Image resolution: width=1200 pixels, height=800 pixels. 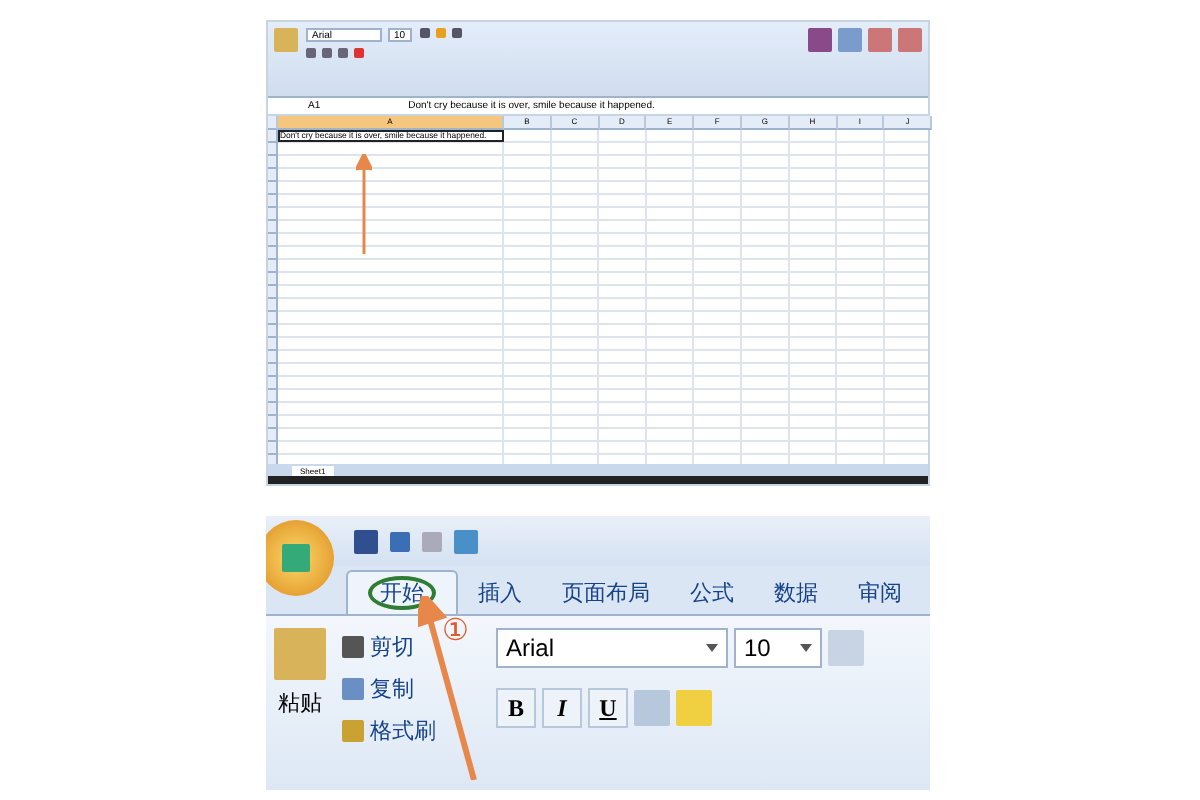 I want to click on arrow-icon, so click(x=364, y=204).